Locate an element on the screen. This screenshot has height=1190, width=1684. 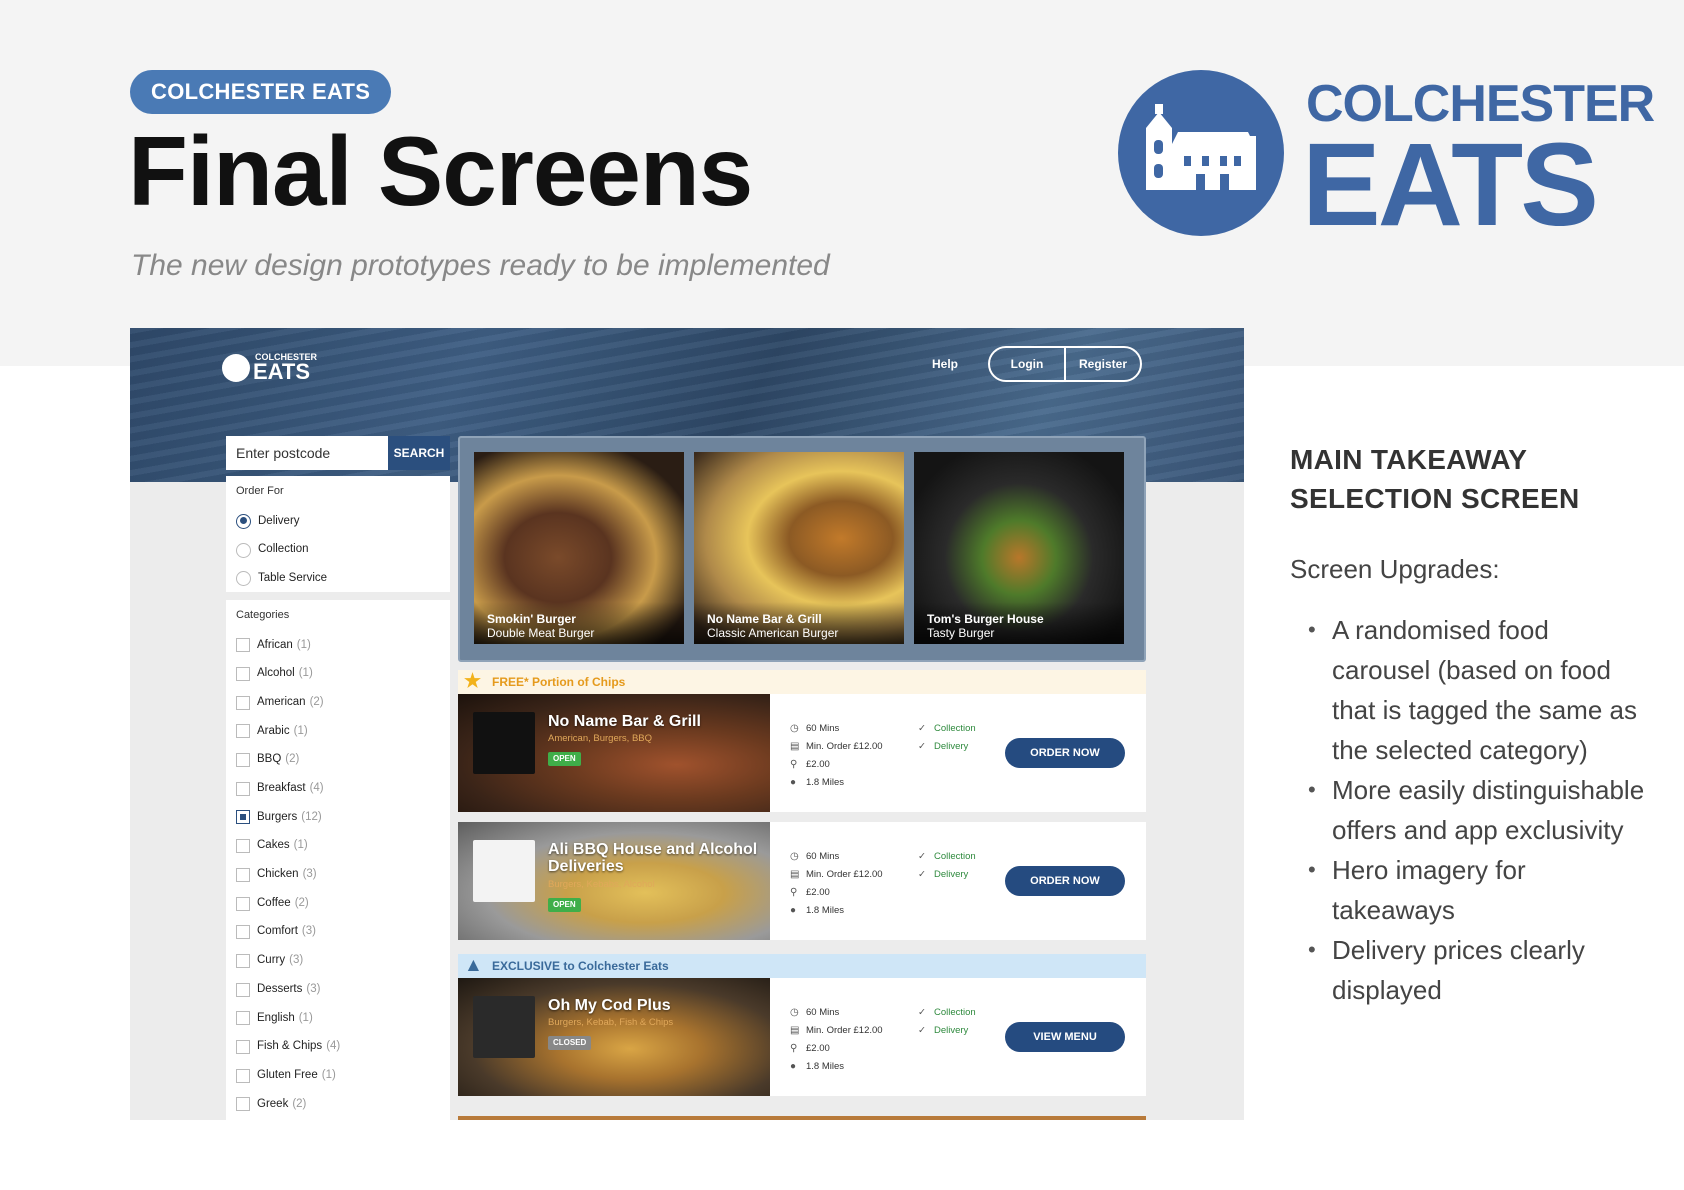
list-item: Hero imagery for takeaways is located at coordinates (1478, 890).